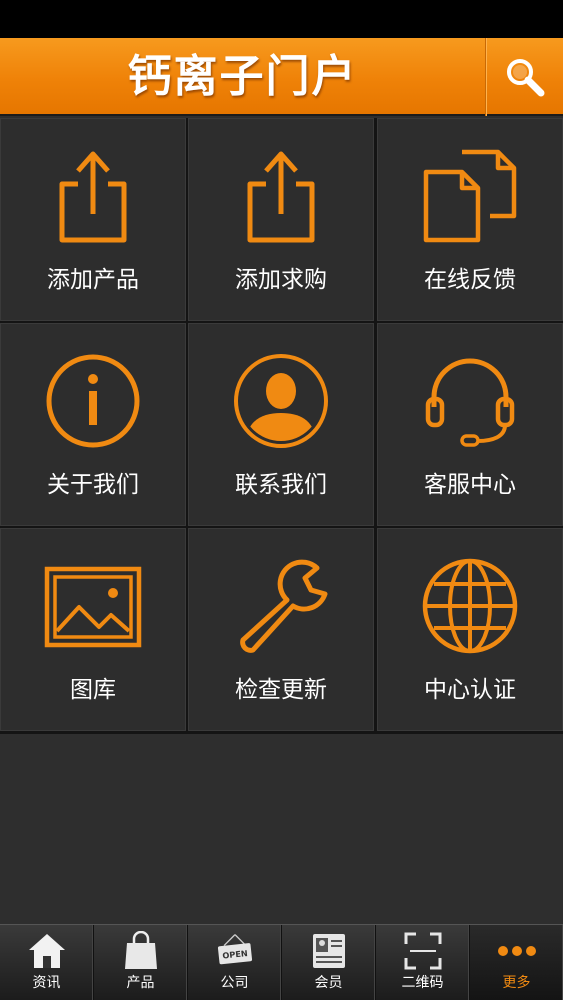 This screenshot has width=563, height=1000. I want to click on qr-scan-icon, so click(423, 951).